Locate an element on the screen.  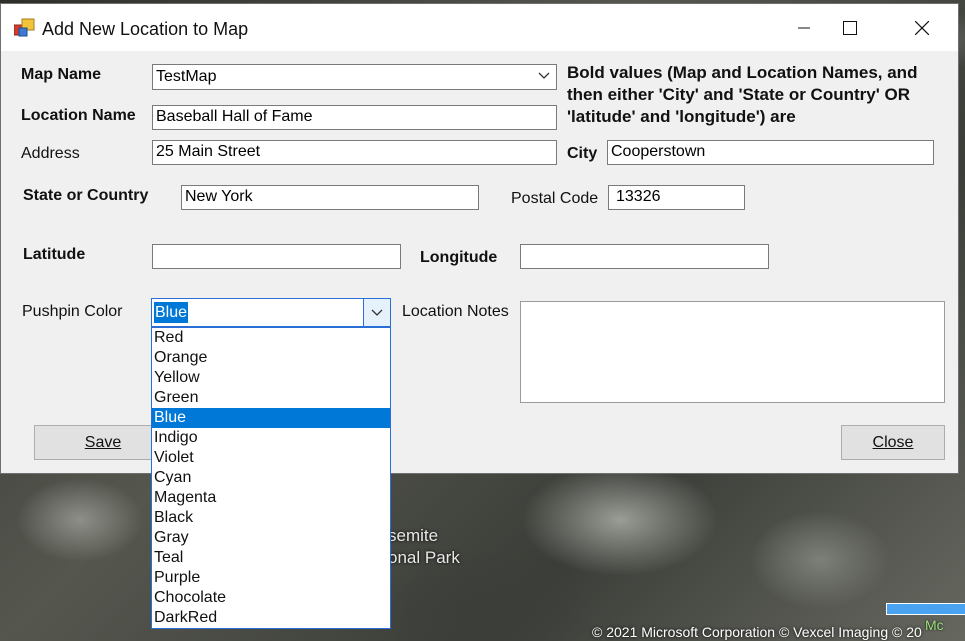
minimize-button is located at coordinates (804, 27).